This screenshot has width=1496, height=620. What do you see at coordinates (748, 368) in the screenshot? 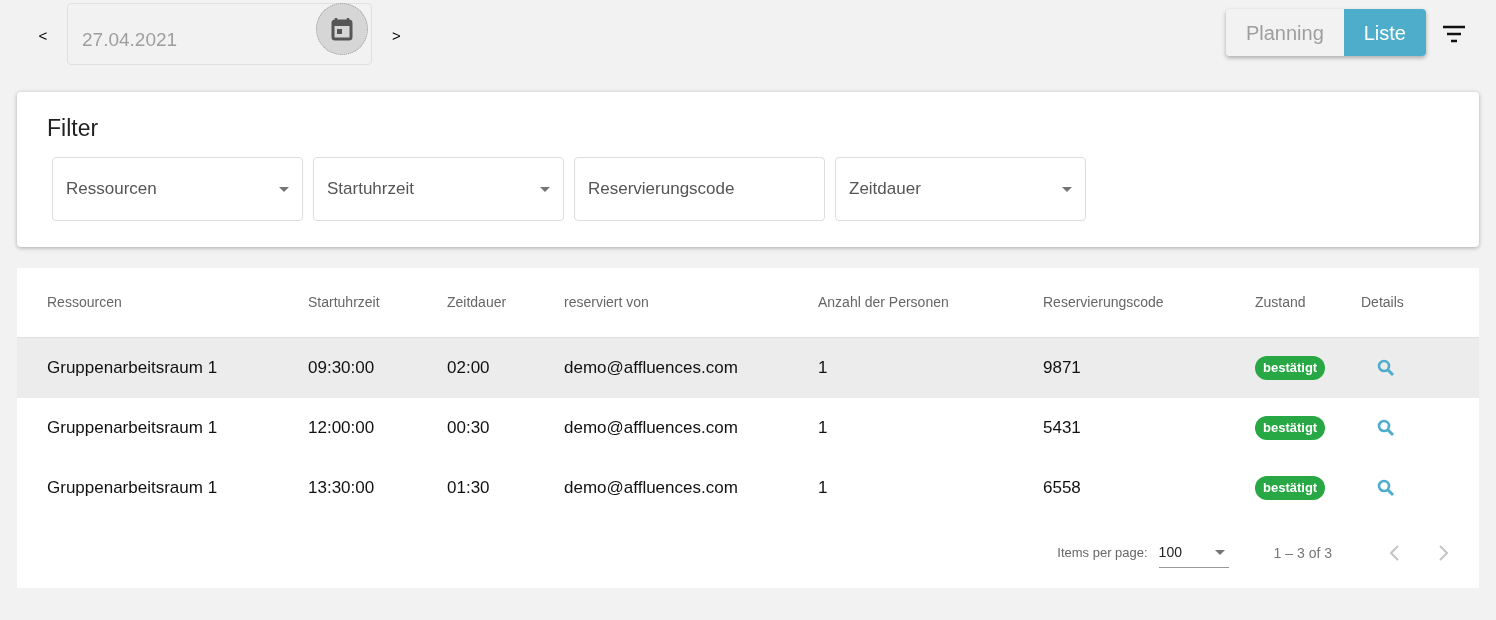
I see `table-row: Gruppenarbeitsraum 1 09:30:00 02:00 demo@affluences.com 1 9871 bestätigt` at bounding box center [748, 368].